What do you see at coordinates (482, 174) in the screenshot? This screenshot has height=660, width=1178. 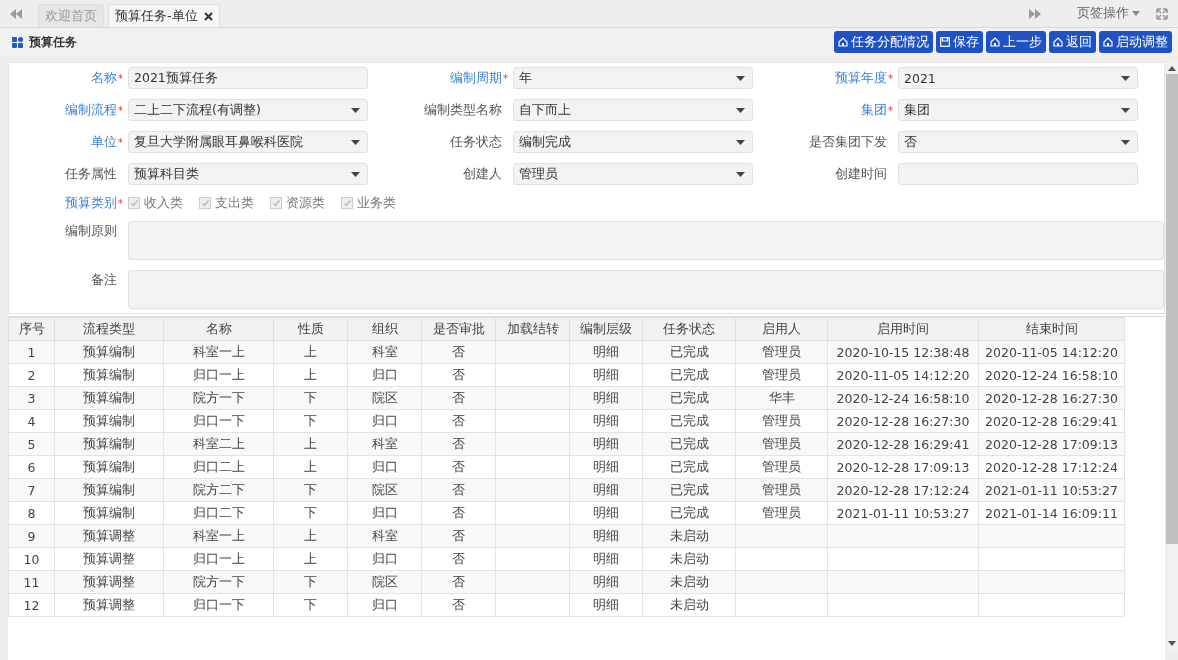 I see `field-label: 创建人` at bounding box center [482, 174].